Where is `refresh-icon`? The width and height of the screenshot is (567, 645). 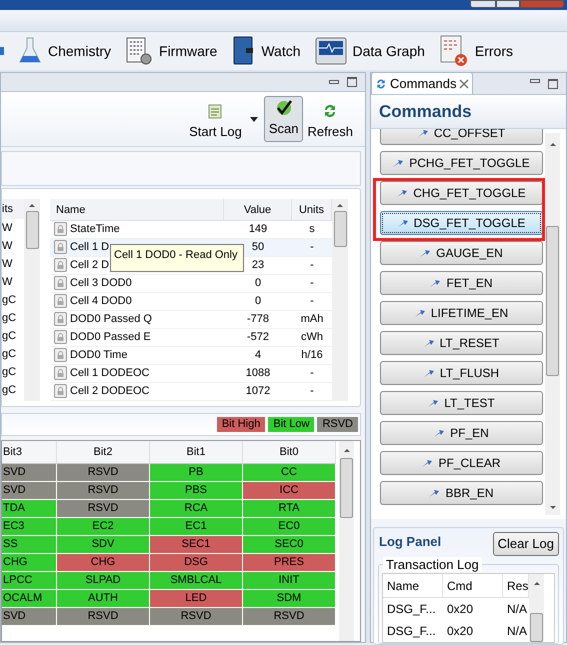
refresh-icon is located at coordinates (381, 84).